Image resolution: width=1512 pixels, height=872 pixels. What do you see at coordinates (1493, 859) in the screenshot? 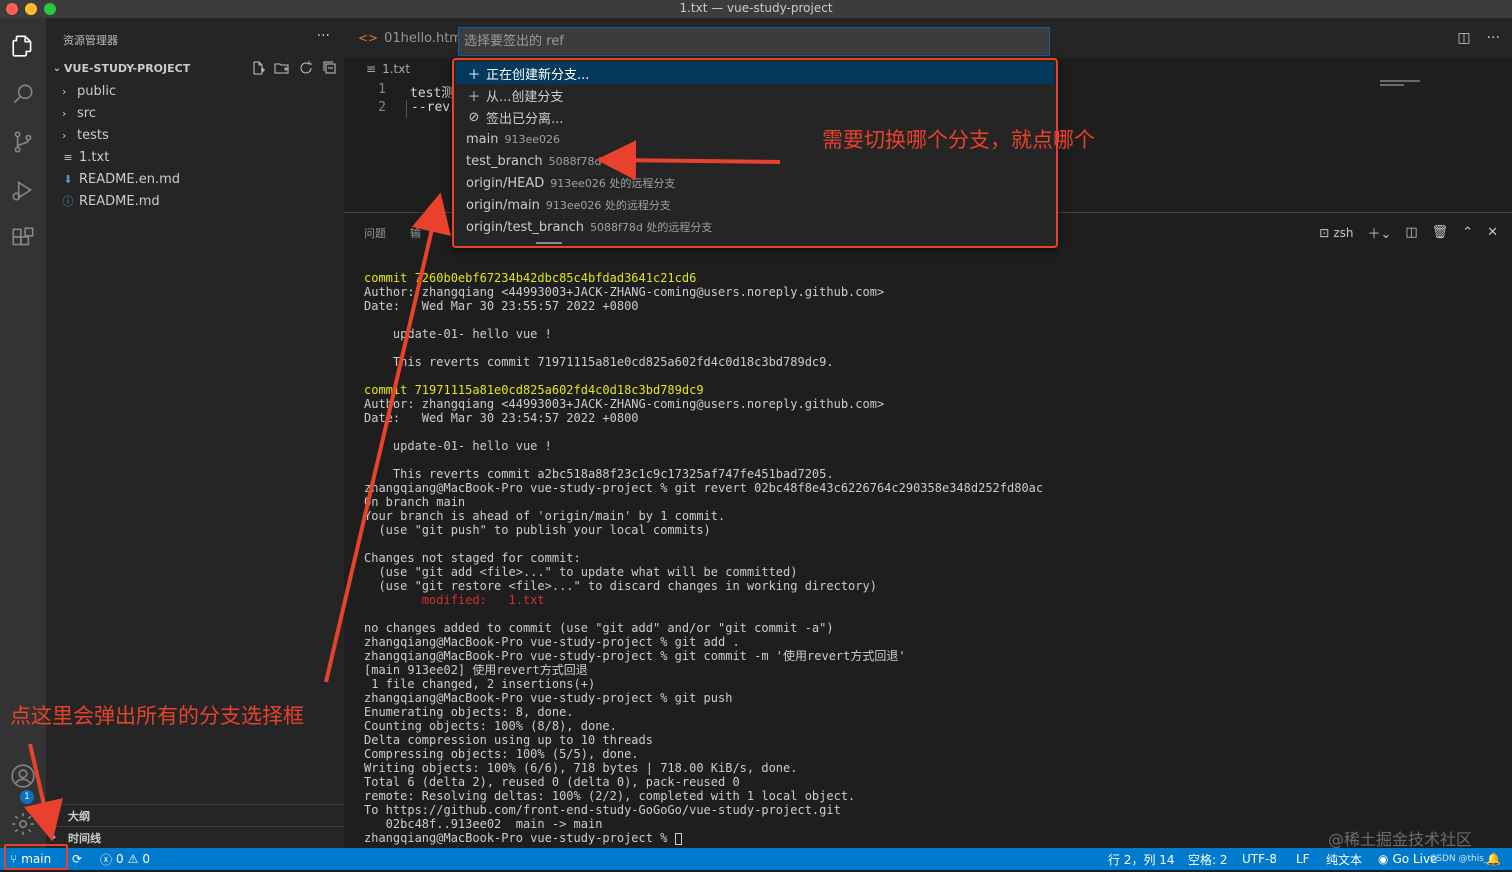
I see `bell-icon: 🔔` at bounding box center [1493, 859].